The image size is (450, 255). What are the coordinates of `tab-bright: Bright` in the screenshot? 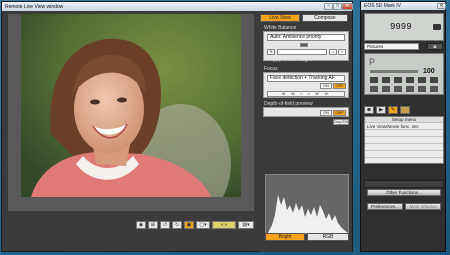 It's located at (285, 237).